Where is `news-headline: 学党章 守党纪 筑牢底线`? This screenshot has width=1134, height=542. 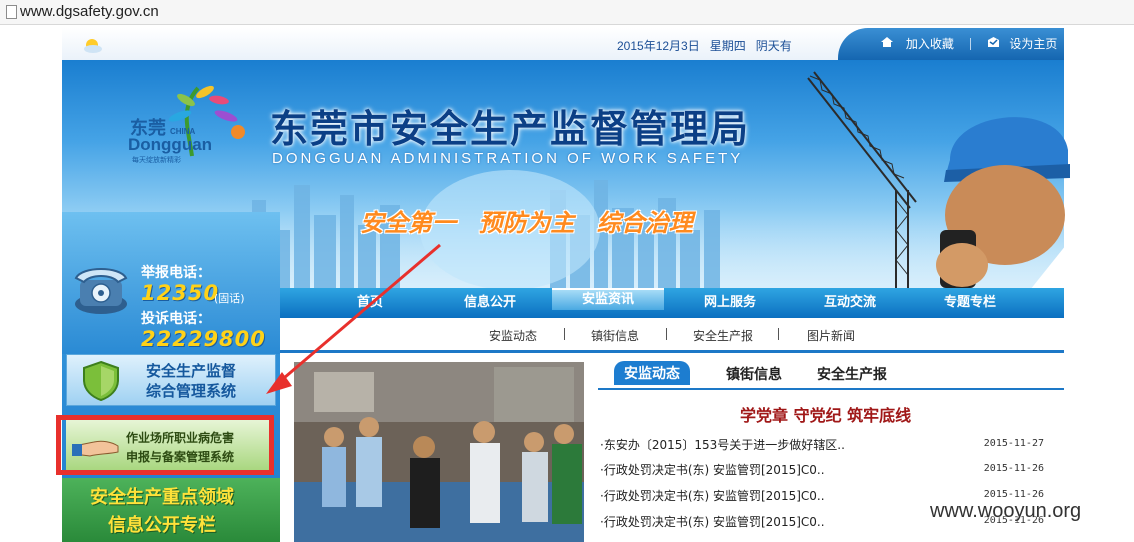
news-headline: 学党章 守党纪 筑牢底线 is located at coordinates (825, 414).